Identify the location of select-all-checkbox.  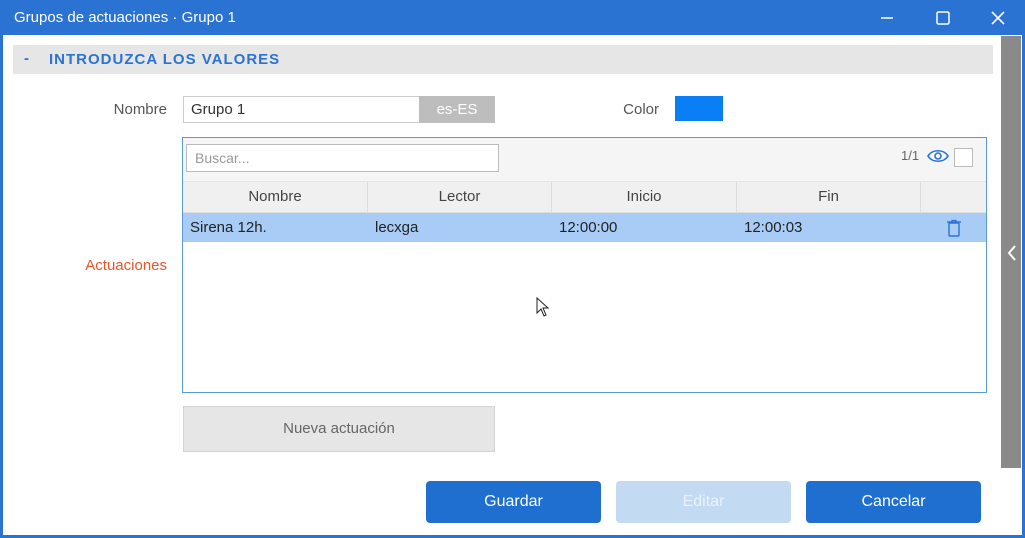
(963, 157).